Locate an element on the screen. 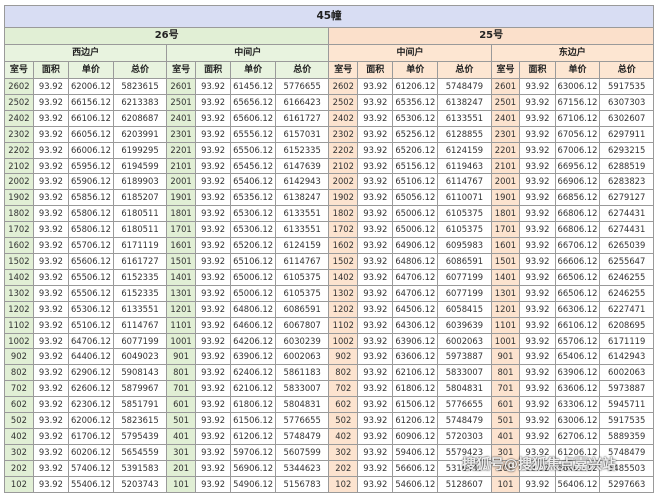  total-price-cell: 6189903 is located at coordinates (140, 182).